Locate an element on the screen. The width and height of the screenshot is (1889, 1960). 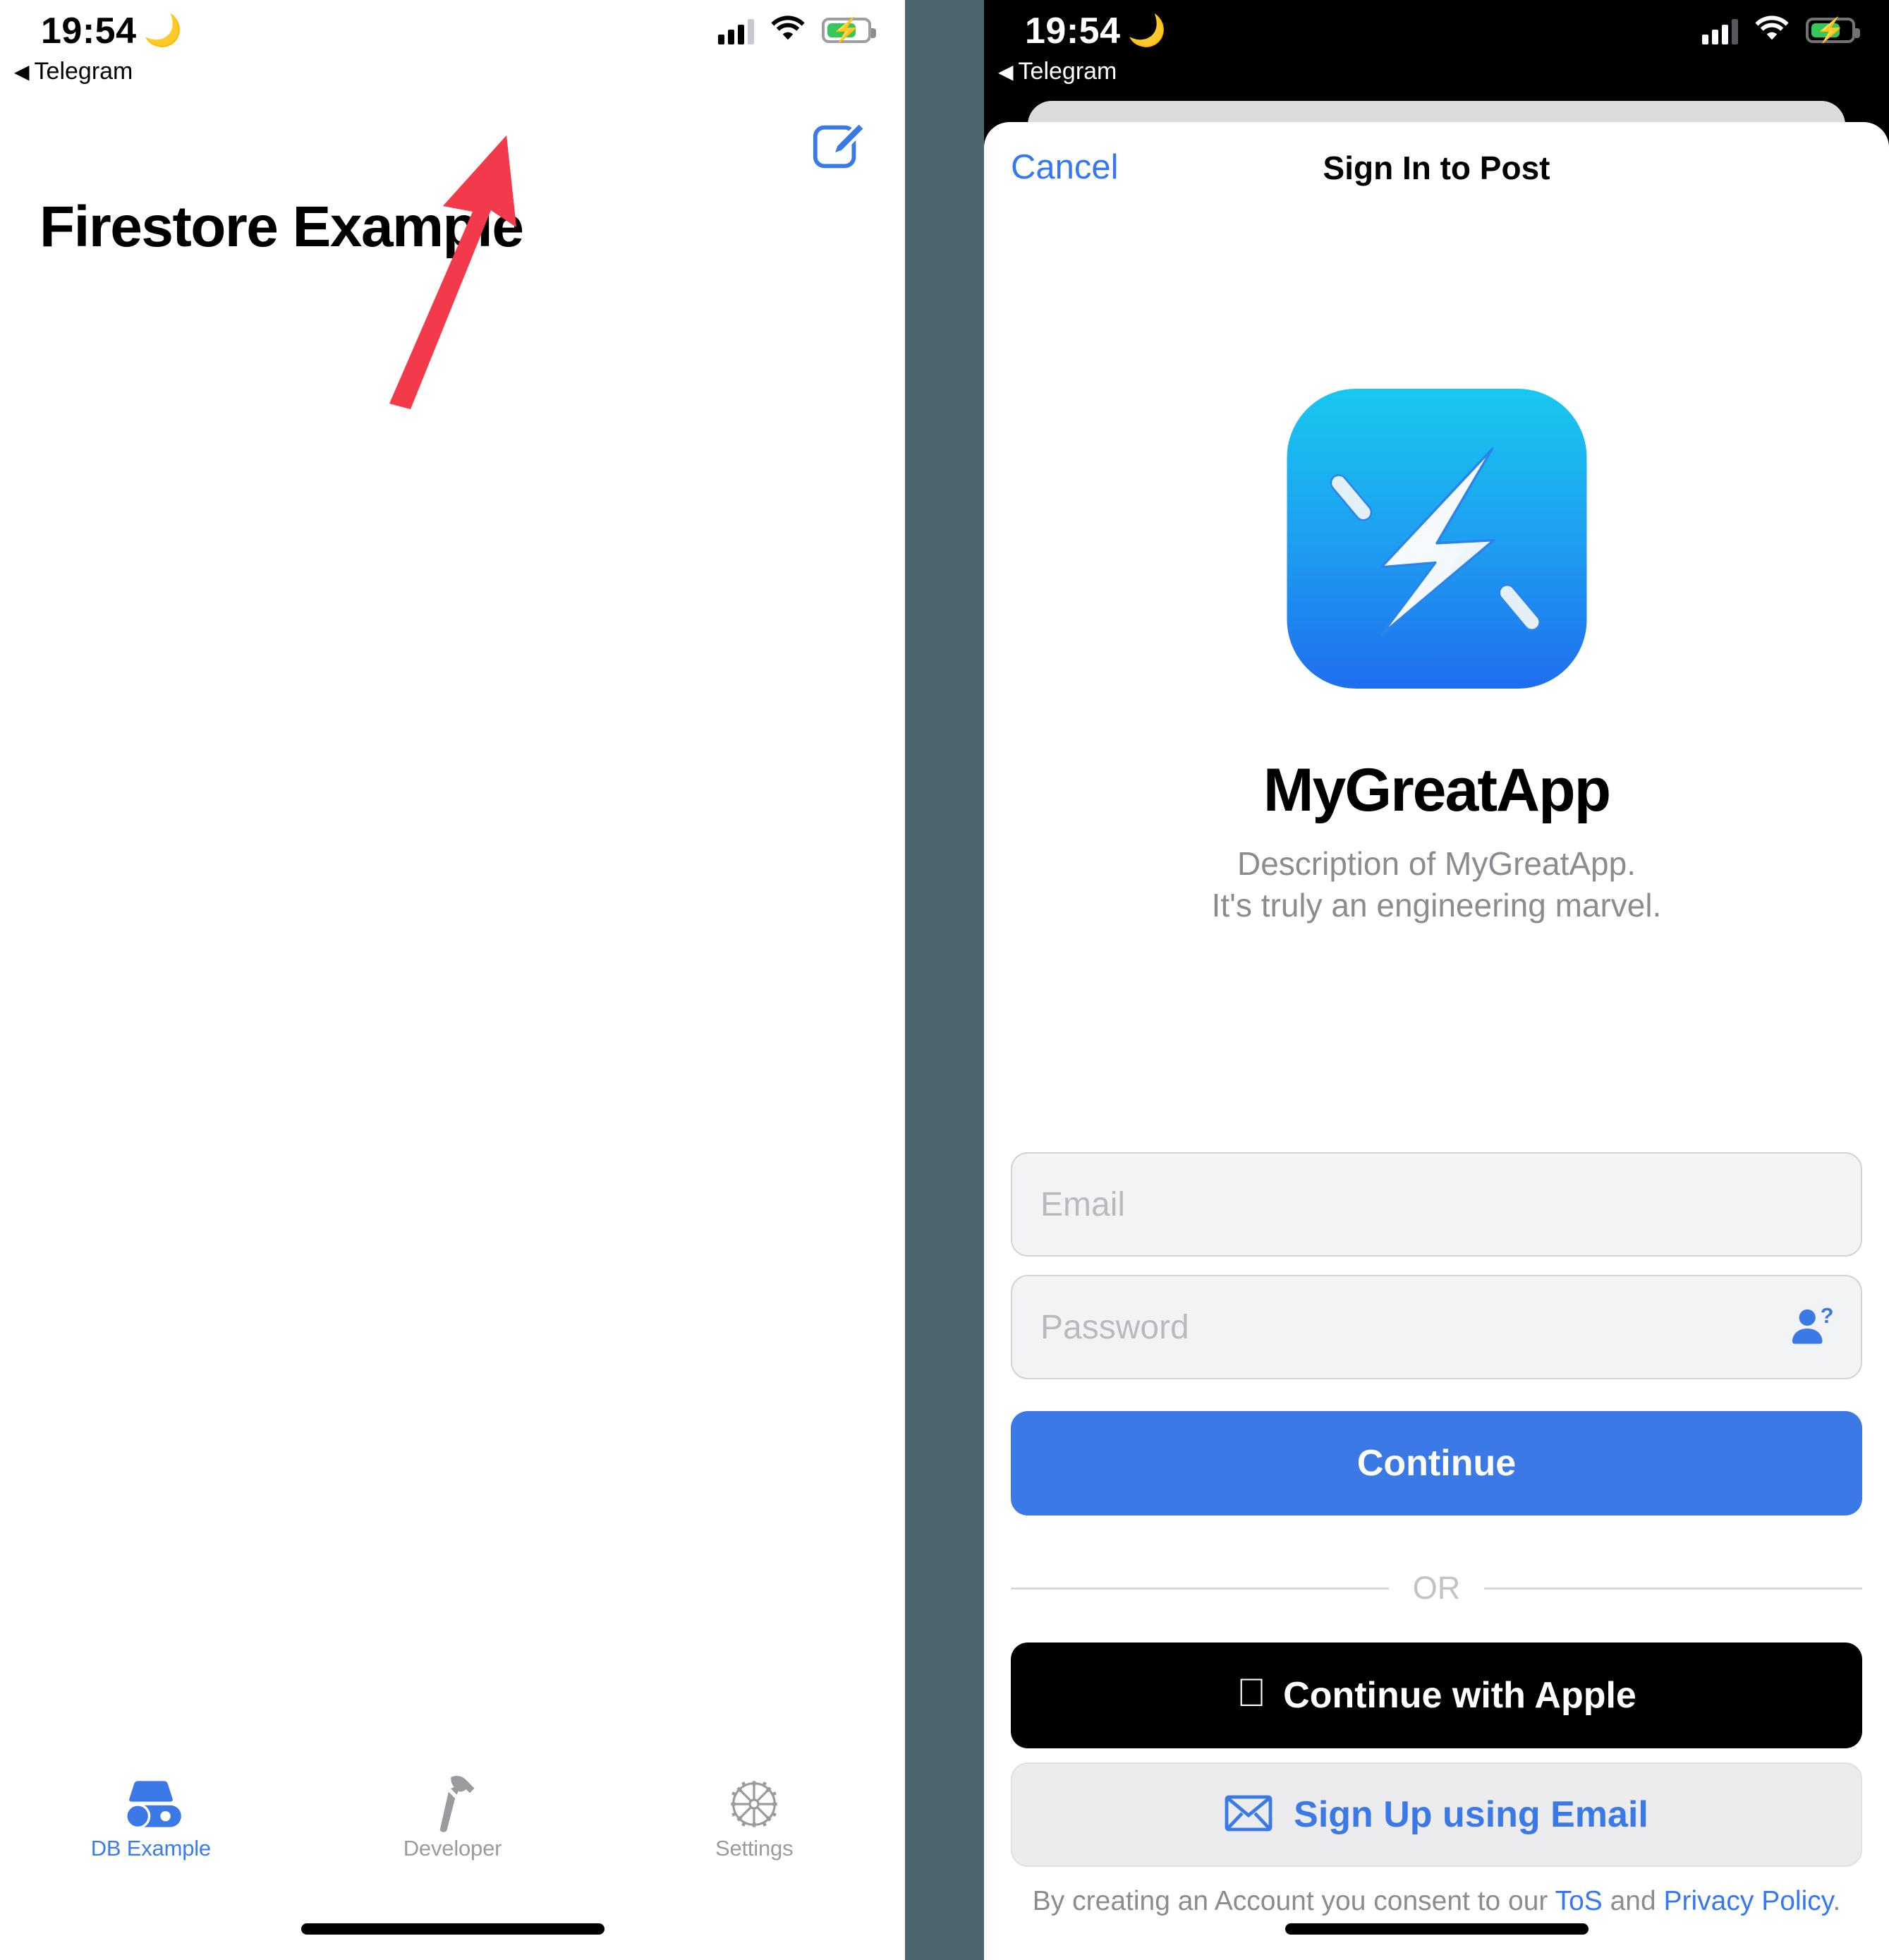
page-title: Firestore Example is located at coordinates (282, 227).